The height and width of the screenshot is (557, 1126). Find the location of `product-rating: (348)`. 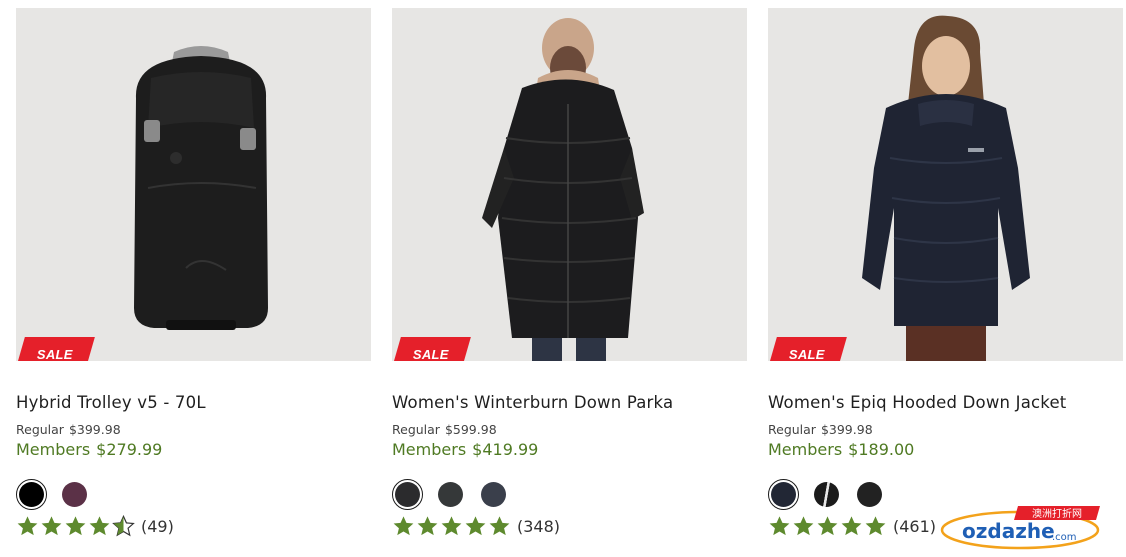

product-rating: (348) is located at coordinates (569, 526).